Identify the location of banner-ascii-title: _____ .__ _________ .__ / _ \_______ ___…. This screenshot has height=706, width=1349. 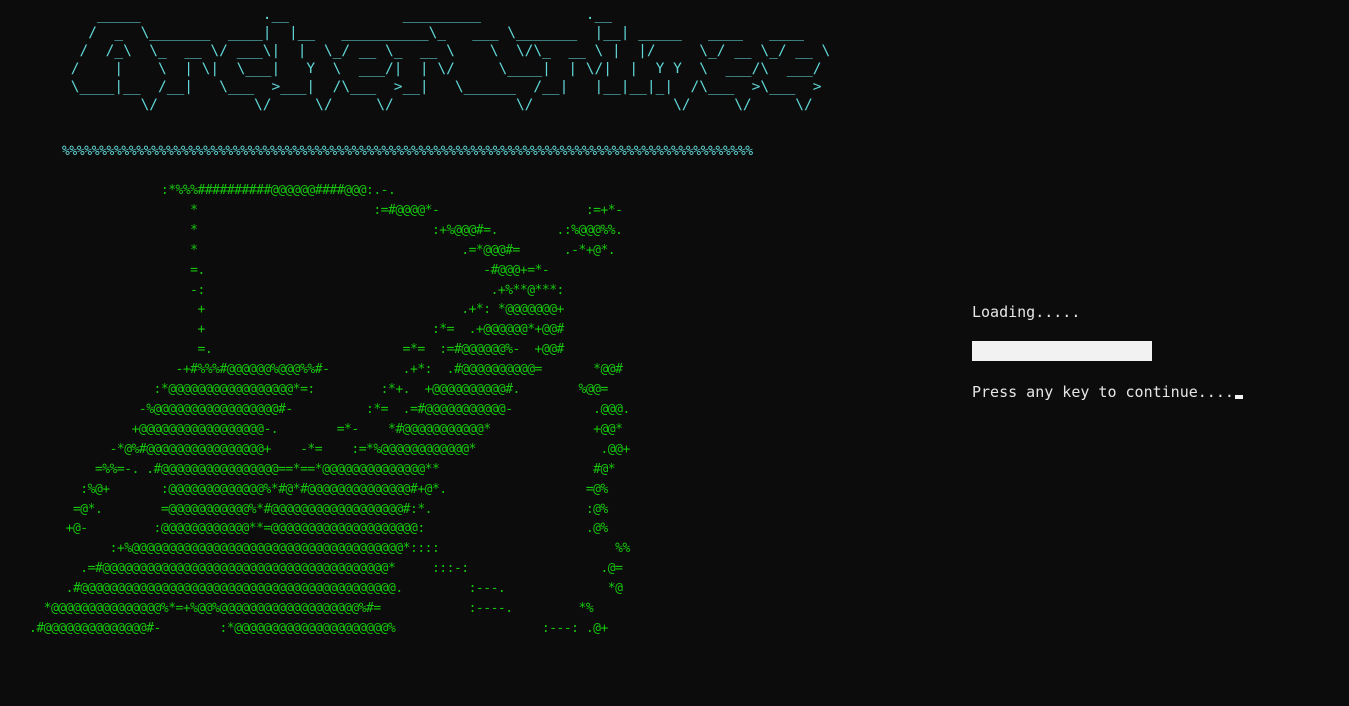
(450, 60).